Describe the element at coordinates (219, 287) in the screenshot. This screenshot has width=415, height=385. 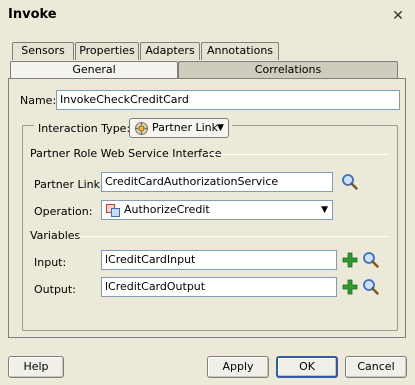
I see `output-variable-field: lCreditCardOutput` at that location.